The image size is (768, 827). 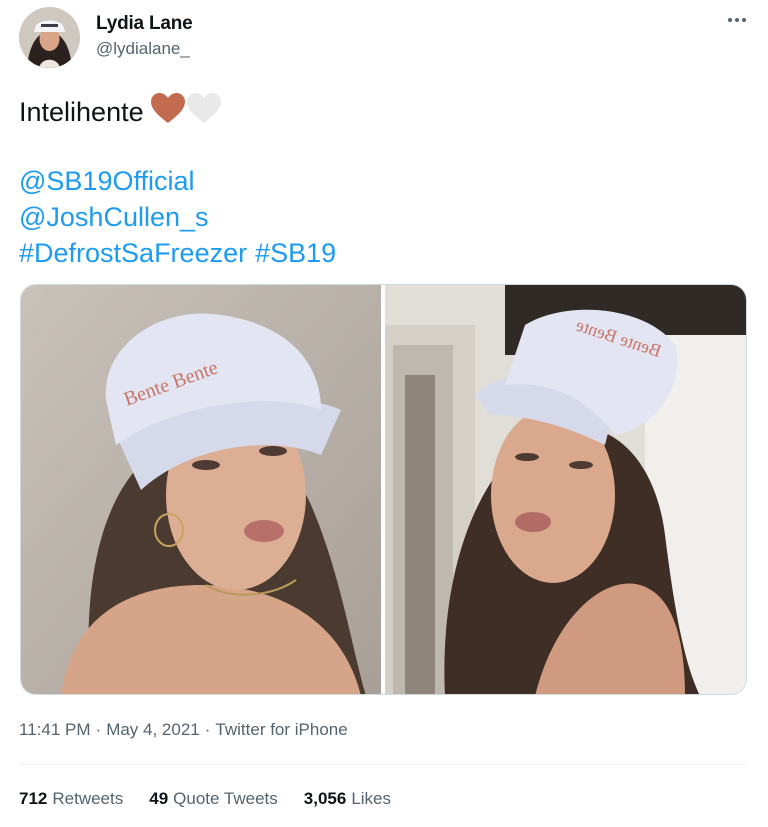 I want to click on divider, so click(x=383, y=764).